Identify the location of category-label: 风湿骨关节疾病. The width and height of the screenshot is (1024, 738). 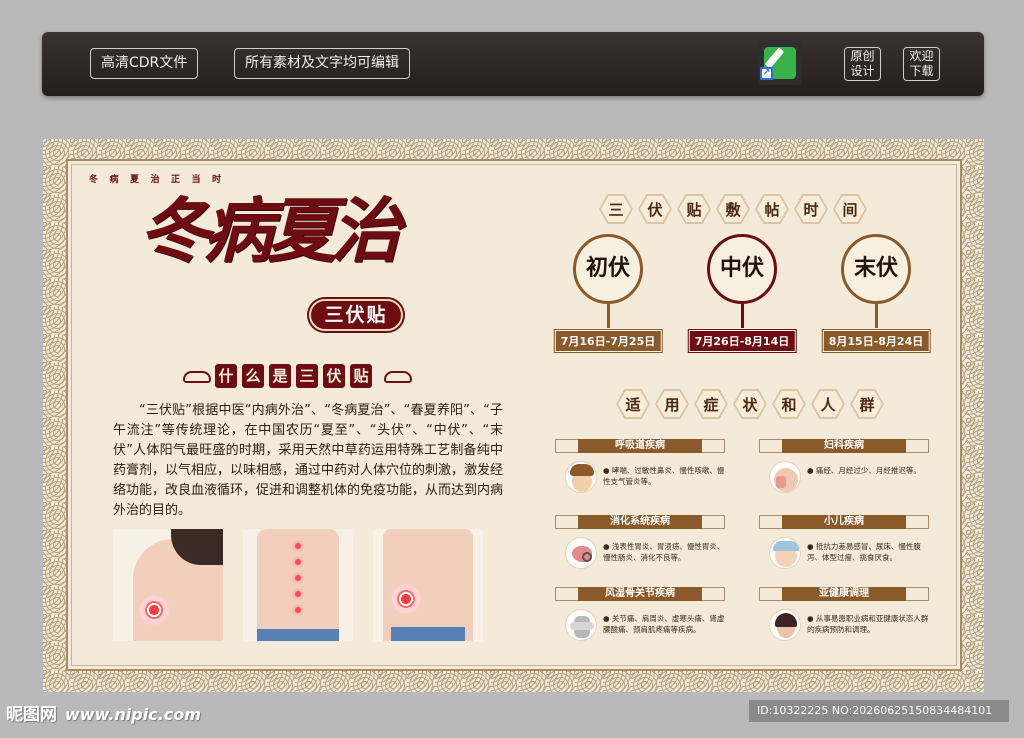
(640, 594).